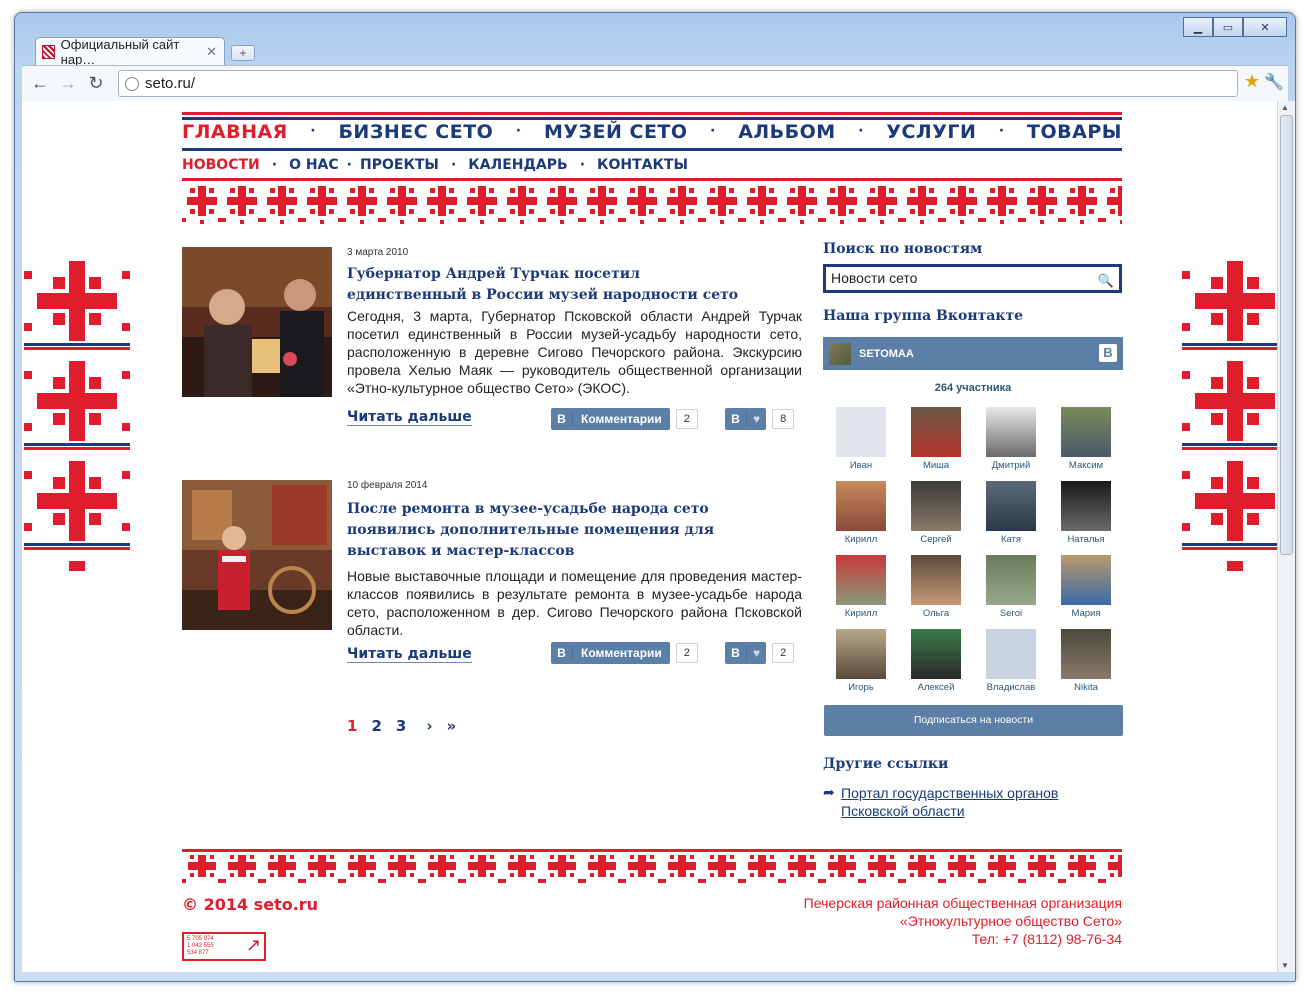 The image size is (1310, 996). What do you see at coordinates (936, 439) in the screenshot?
I see `member-item: Миша` at bounding box center [936, 439].